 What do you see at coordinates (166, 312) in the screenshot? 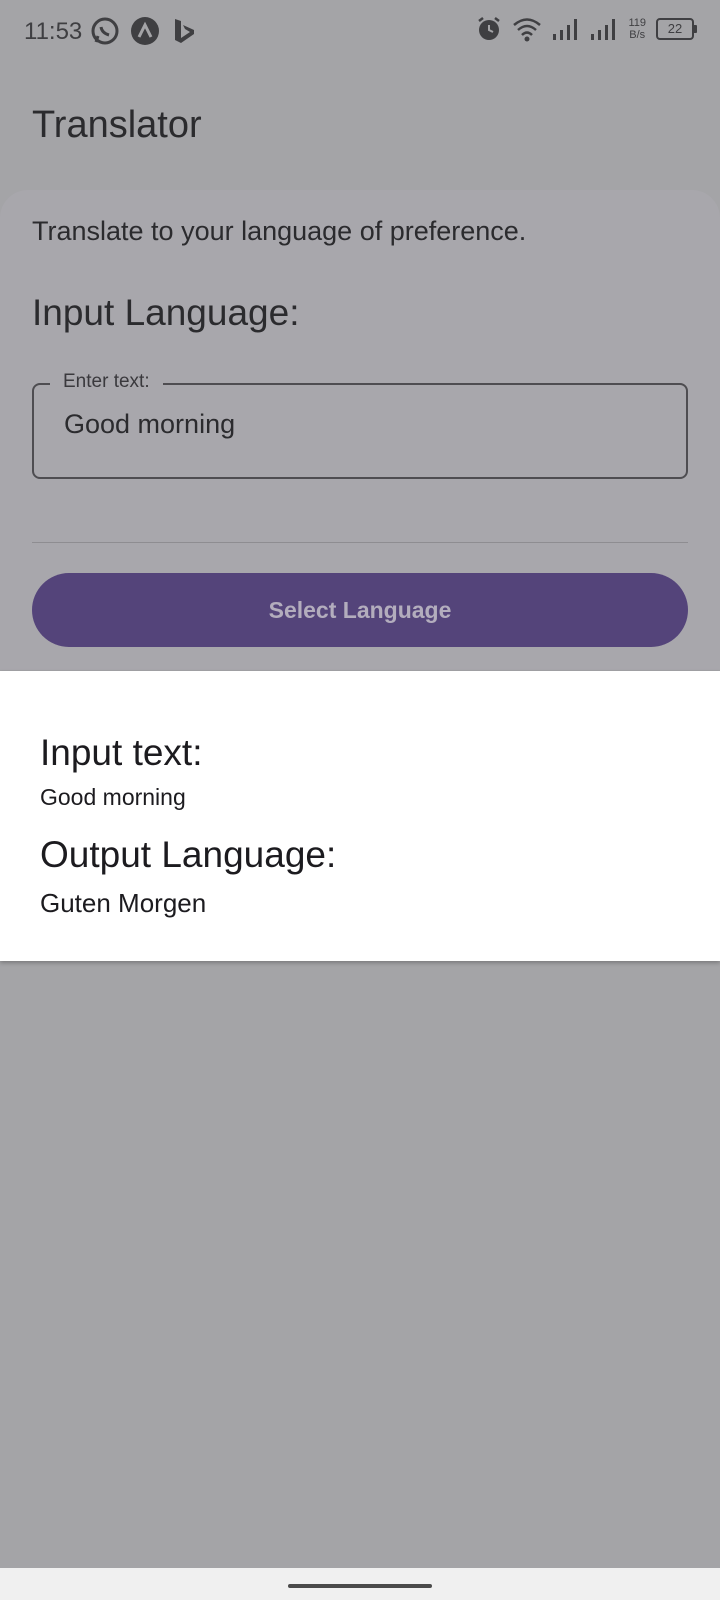
I see `input-language-heading: Input Language:` at bounding box center [166, 312].